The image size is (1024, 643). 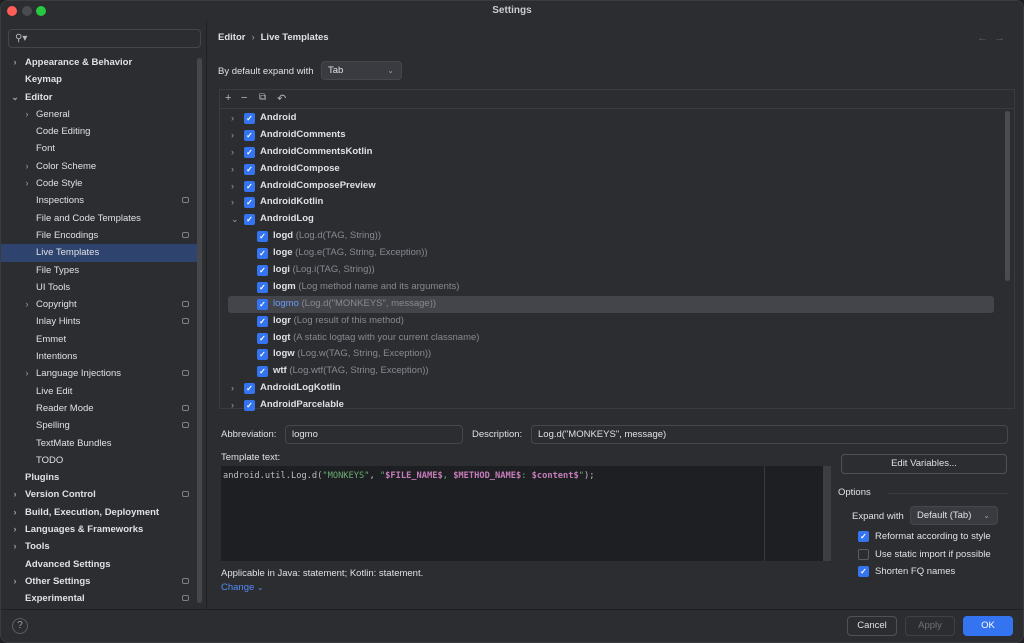 I want to click on sidebar-scrollbar, so click(x=199, y=330).